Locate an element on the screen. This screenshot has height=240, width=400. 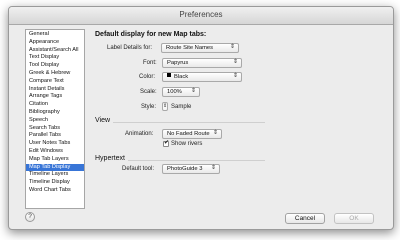
sidebar-item-appearance: Appearance is located at coordinates (55, 43).